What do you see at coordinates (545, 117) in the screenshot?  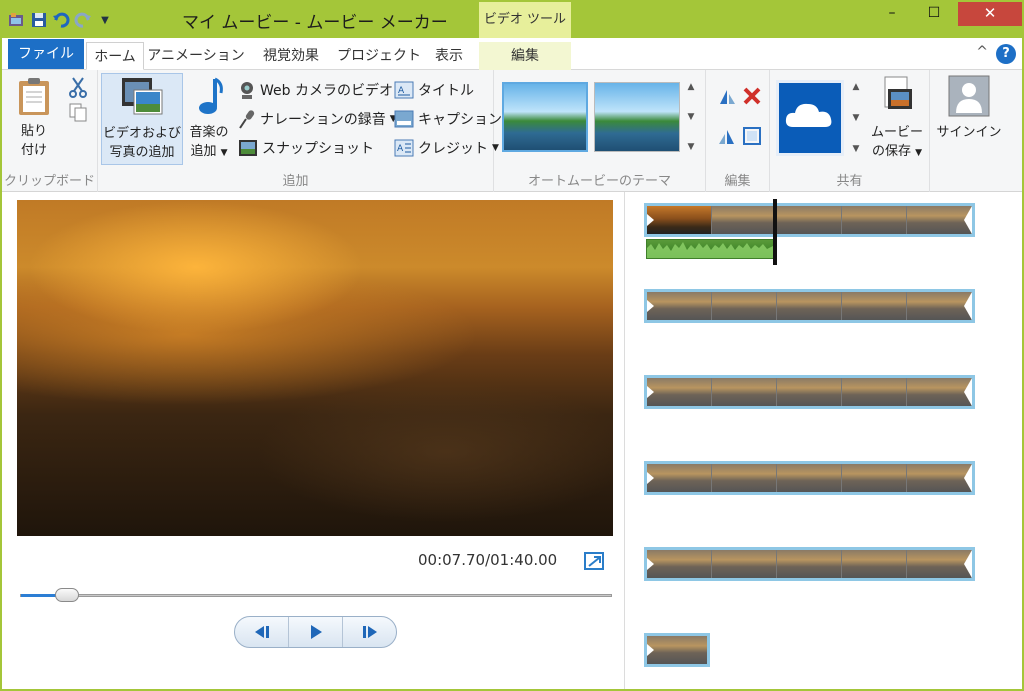 I see `theme-thumbnail-default` at bounding box center [545, 117].